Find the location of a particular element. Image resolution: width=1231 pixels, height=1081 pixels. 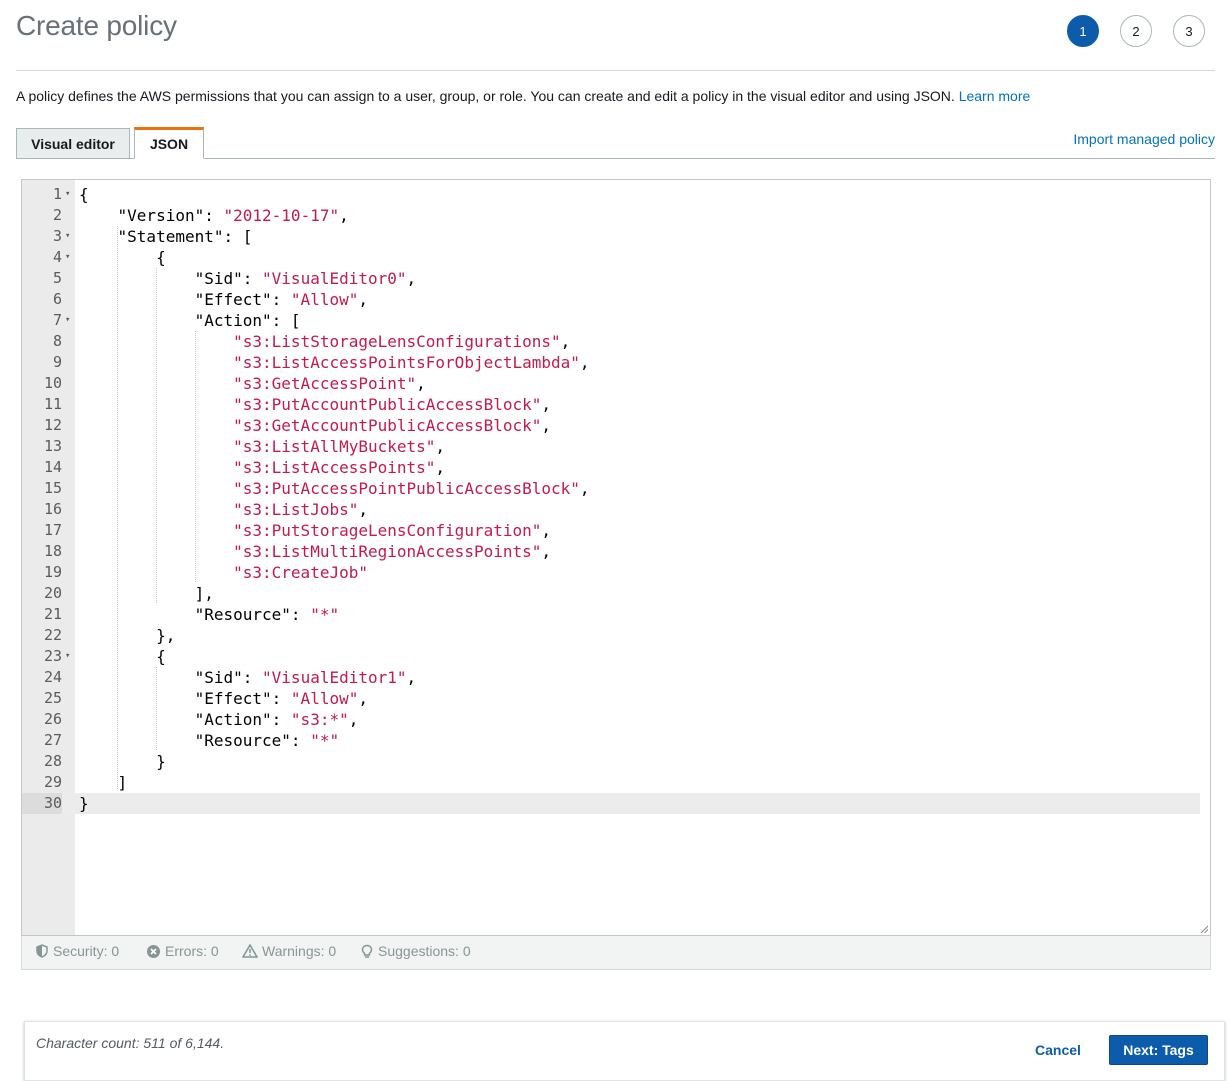

line-number: 4 is located at coordinates (57, 257).